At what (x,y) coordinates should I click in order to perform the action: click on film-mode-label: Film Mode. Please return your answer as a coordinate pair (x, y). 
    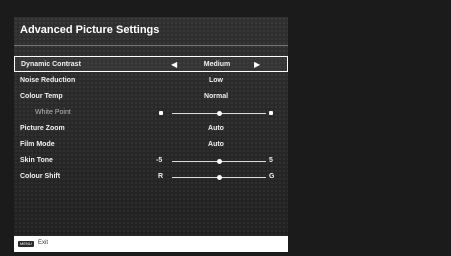
    Looking at the image, I should click on (37, 144).